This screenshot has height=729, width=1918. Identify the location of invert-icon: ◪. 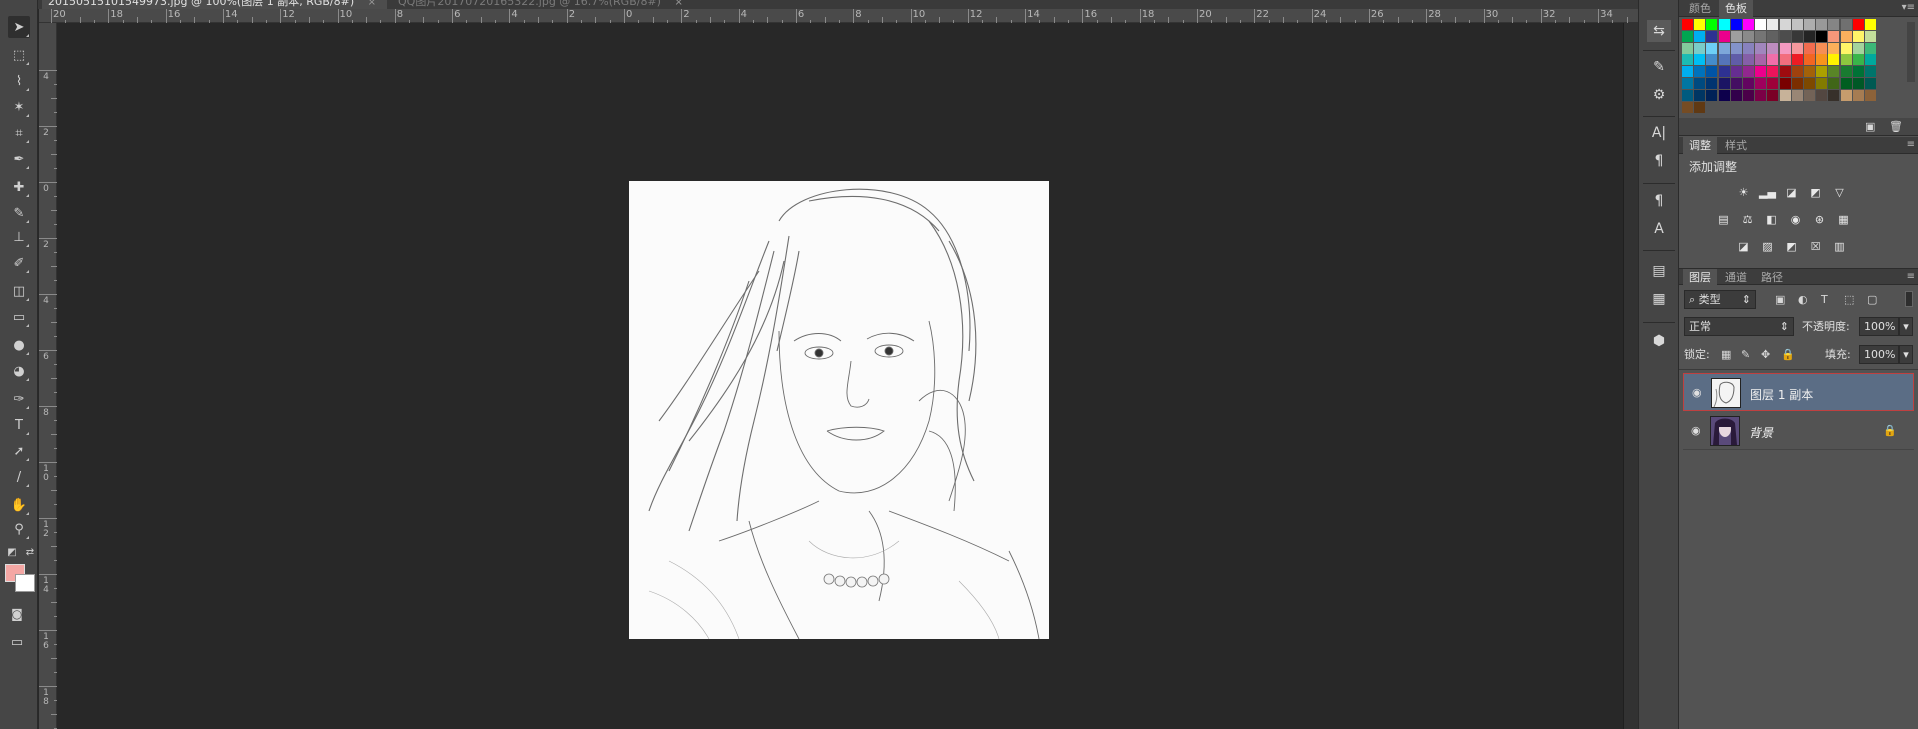
(1743, 246).